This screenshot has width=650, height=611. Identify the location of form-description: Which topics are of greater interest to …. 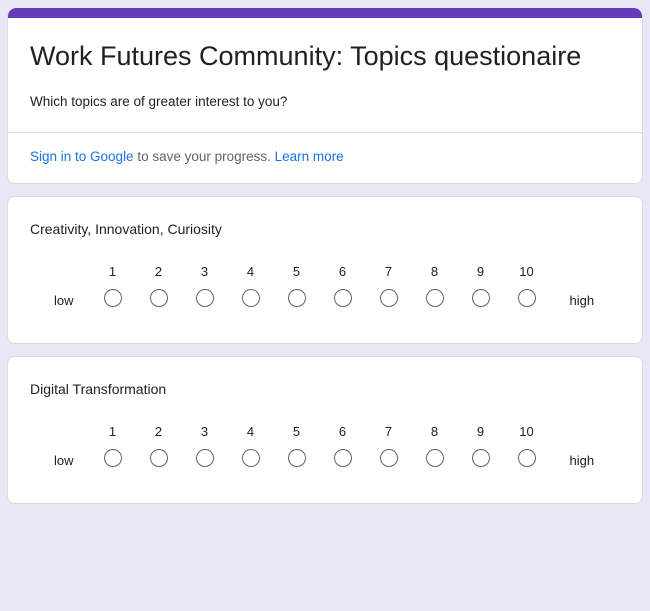
(159, 101).